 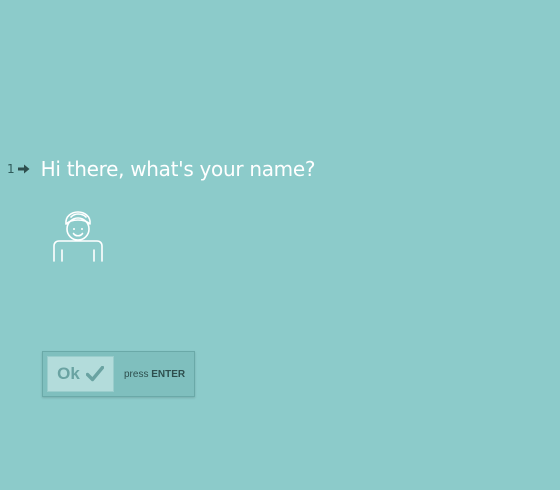 I want to click on press-enter-hint: press ENTER, so click(x=154, y=374).